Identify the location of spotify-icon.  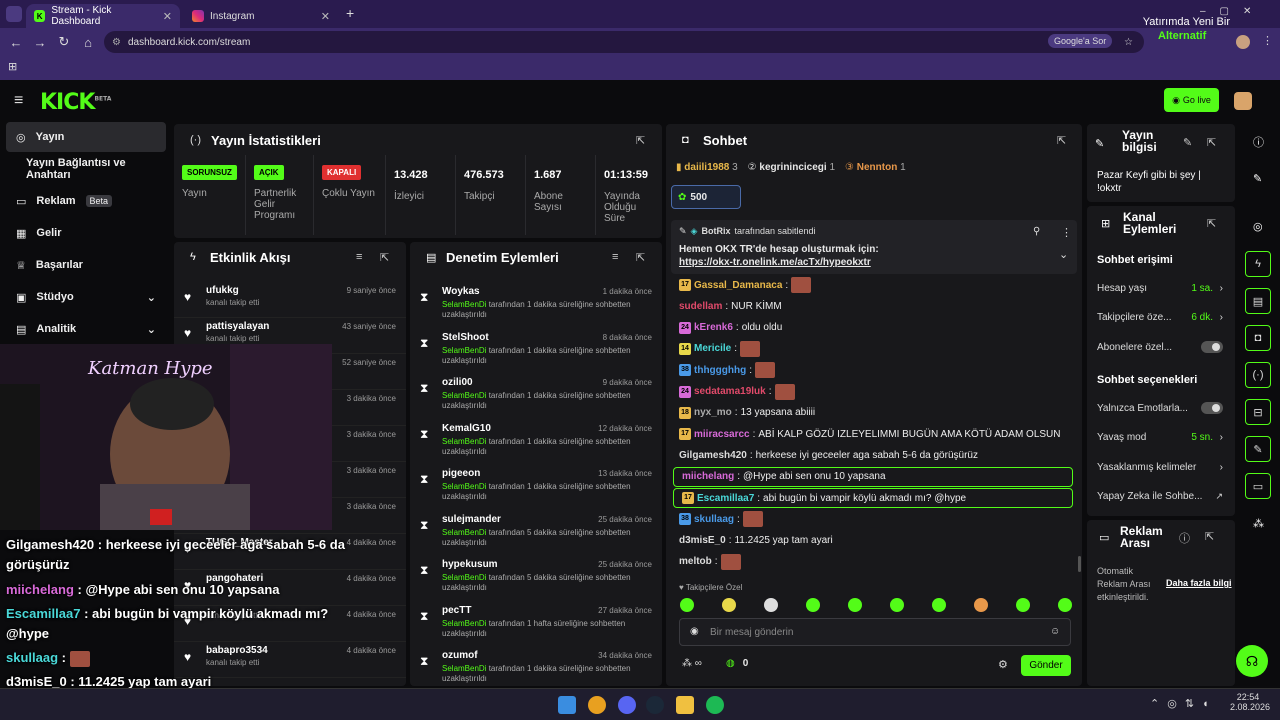
(715, 705).